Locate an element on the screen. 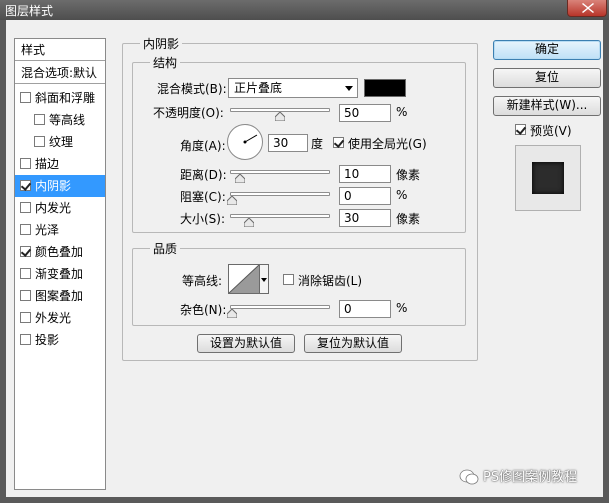  style-item-stroke: 描边 is located at coordinates (60, 164).